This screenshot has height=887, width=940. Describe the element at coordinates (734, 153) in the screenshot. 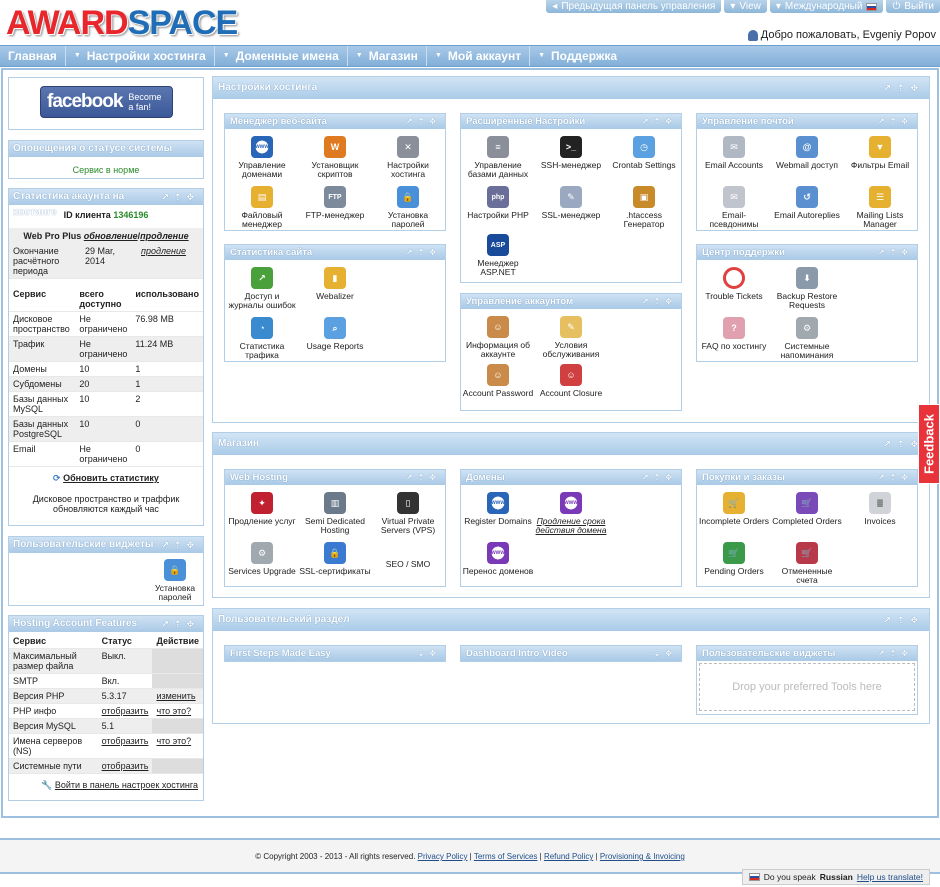

I see `email-accounts-item: ✉ Email Accounts` at that location.